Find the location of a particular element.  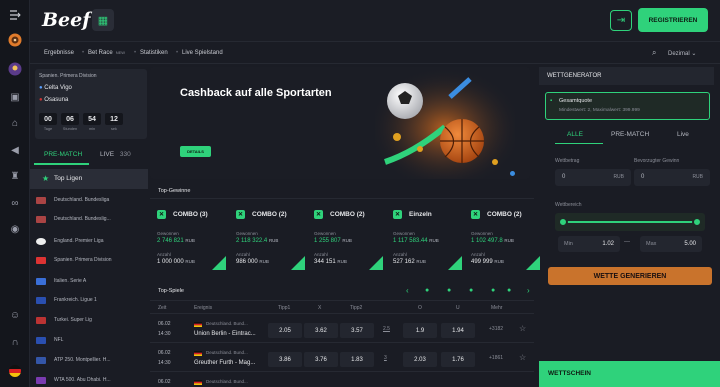

search-icon: ⌕ is located at coordinates (654, 53).